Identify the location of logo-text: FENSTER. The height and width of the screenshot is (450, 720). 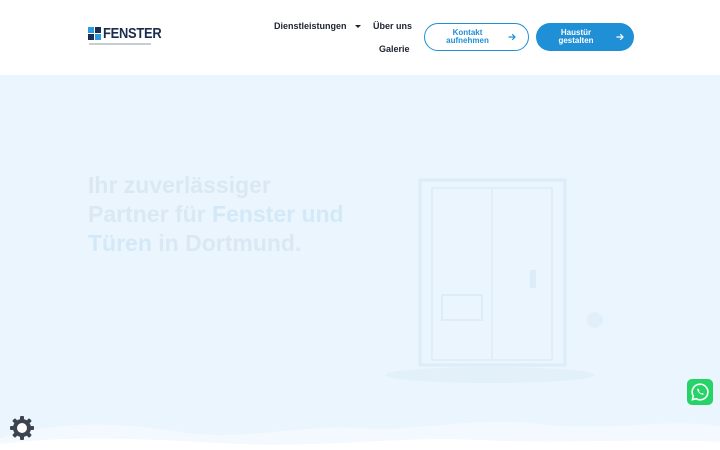
(132, 33).